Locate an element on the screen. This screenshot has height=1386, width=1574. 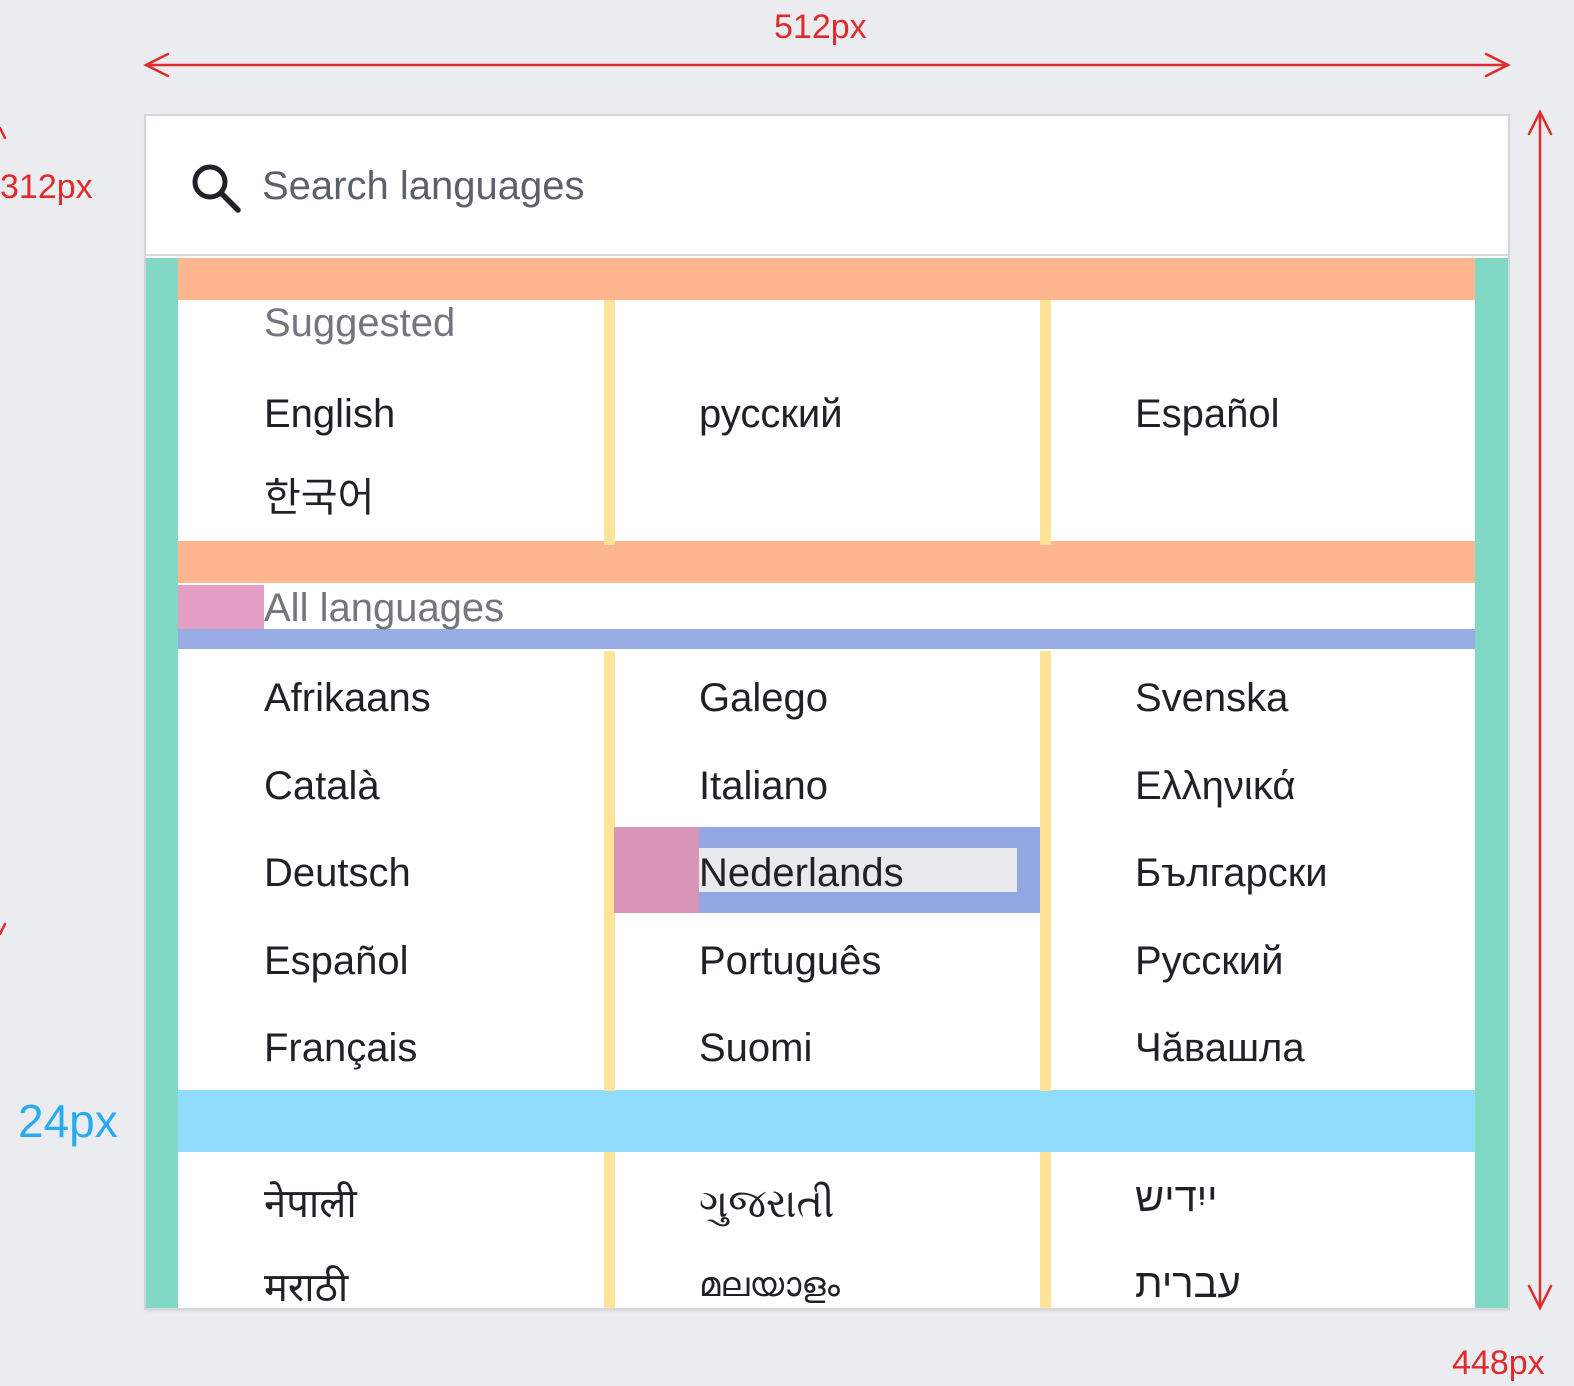
column-gutter-1-more is located at coordinates (609, 1230).